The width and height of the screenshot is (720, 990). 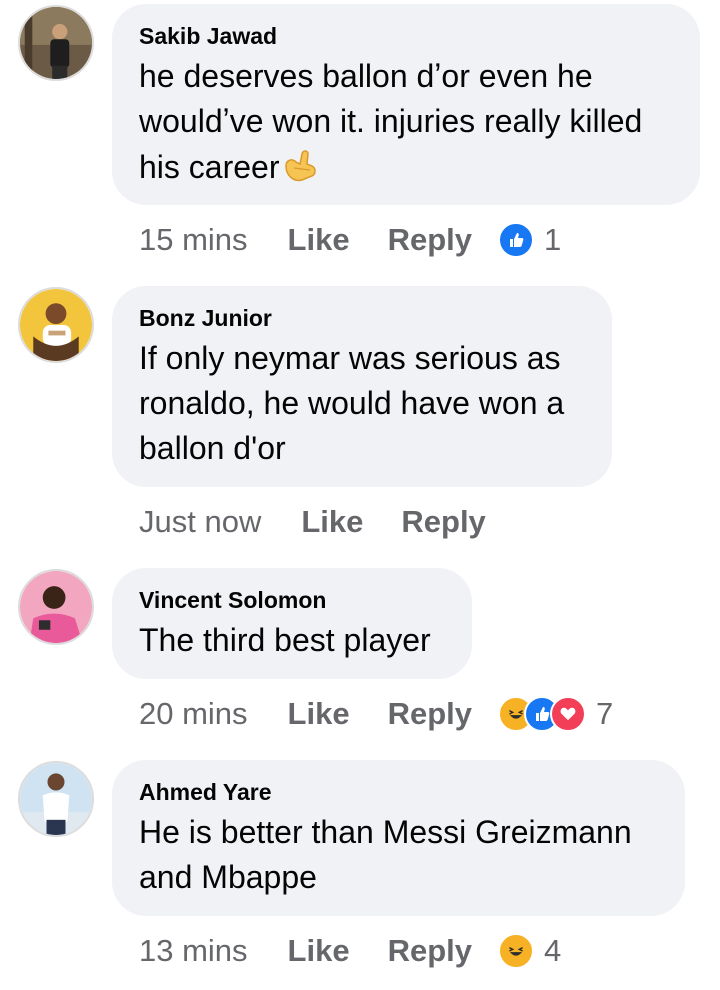 What do you see at coordinates (285, 640) in the screenshot?
I see `comment-text: The third best player` at bounding box center [285, 640].